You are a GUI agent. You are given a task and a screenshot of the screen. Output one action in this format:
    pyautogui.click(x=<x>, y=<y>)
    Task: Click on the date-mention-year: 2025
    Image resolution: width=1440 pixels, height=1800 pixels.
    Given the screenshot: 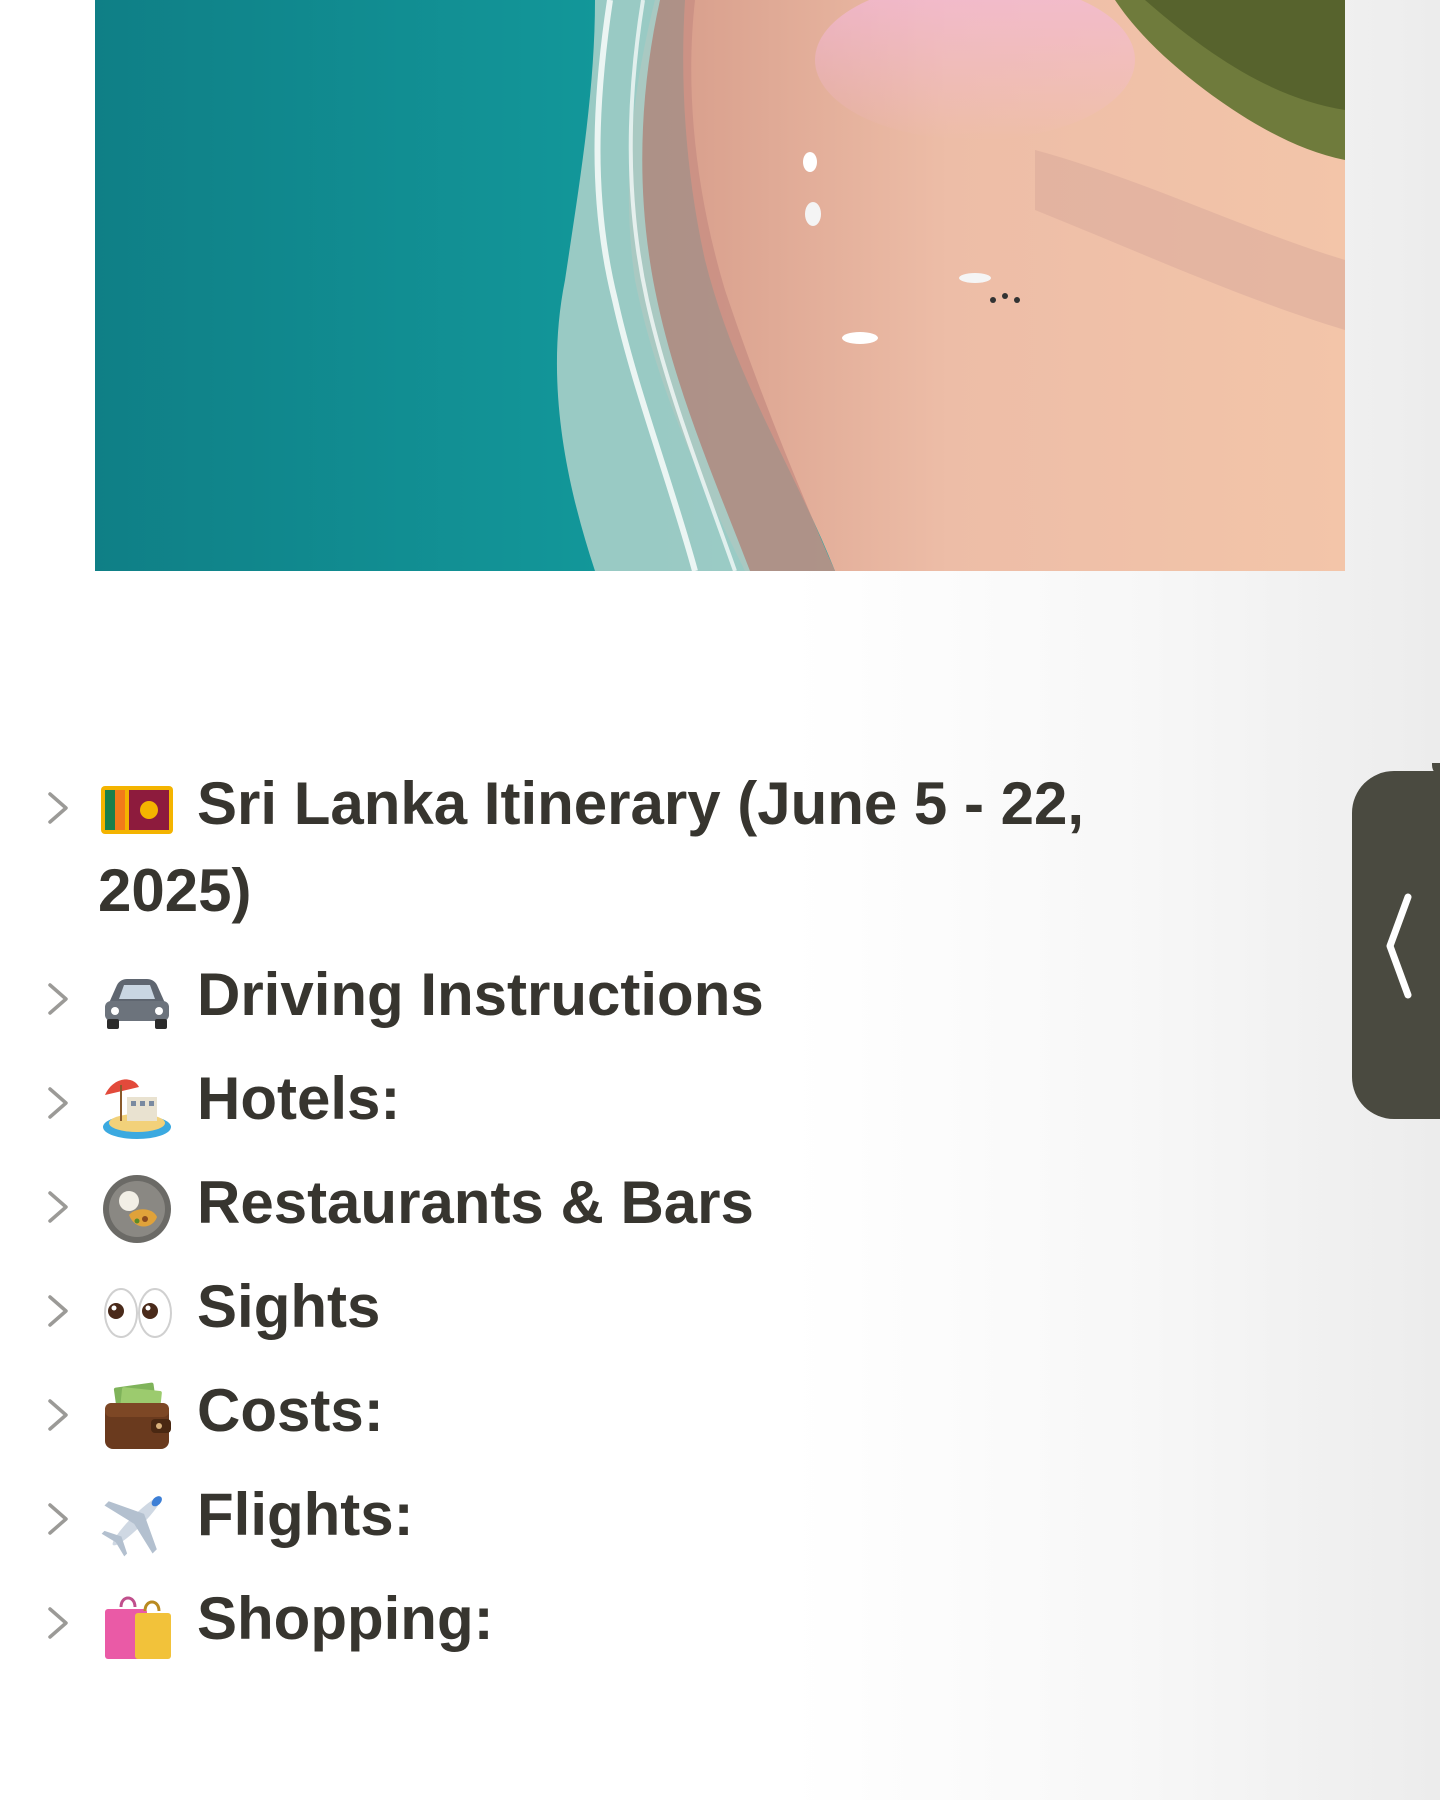 What is the action you would take?
    pyautogui.click(x=164, y=890)
    